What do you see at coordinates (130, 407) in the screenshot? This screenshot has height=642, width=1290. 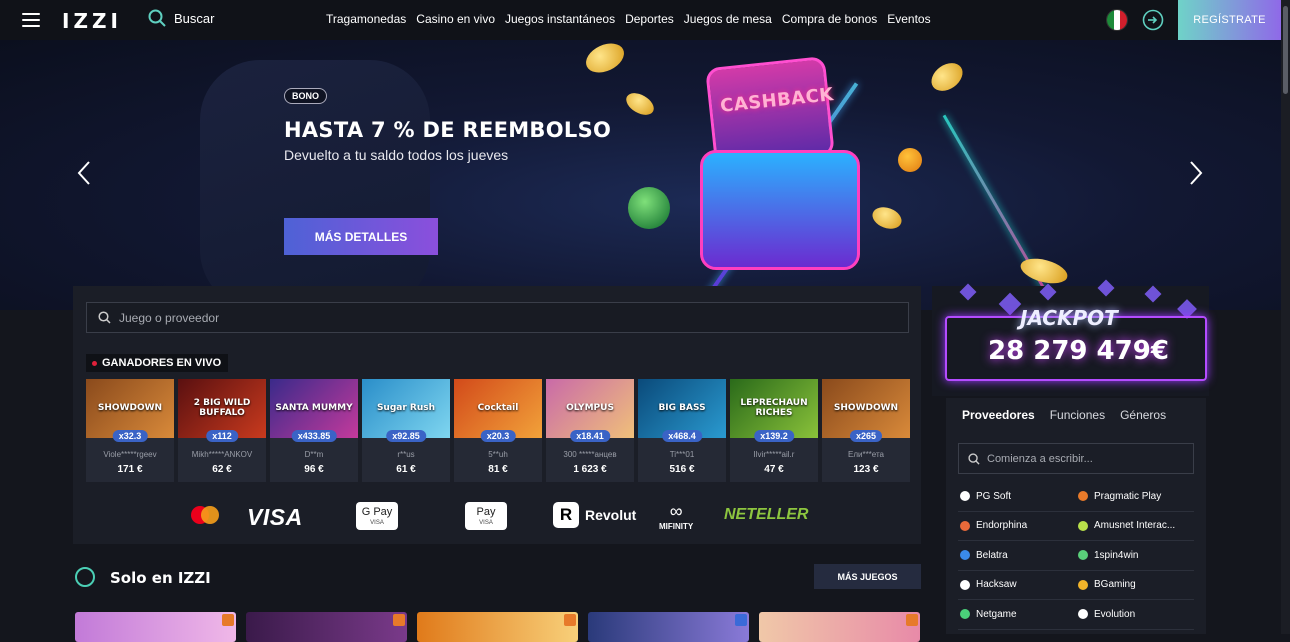 I see `game-title: SHOWDOWN` at bounding box center [130, 407].